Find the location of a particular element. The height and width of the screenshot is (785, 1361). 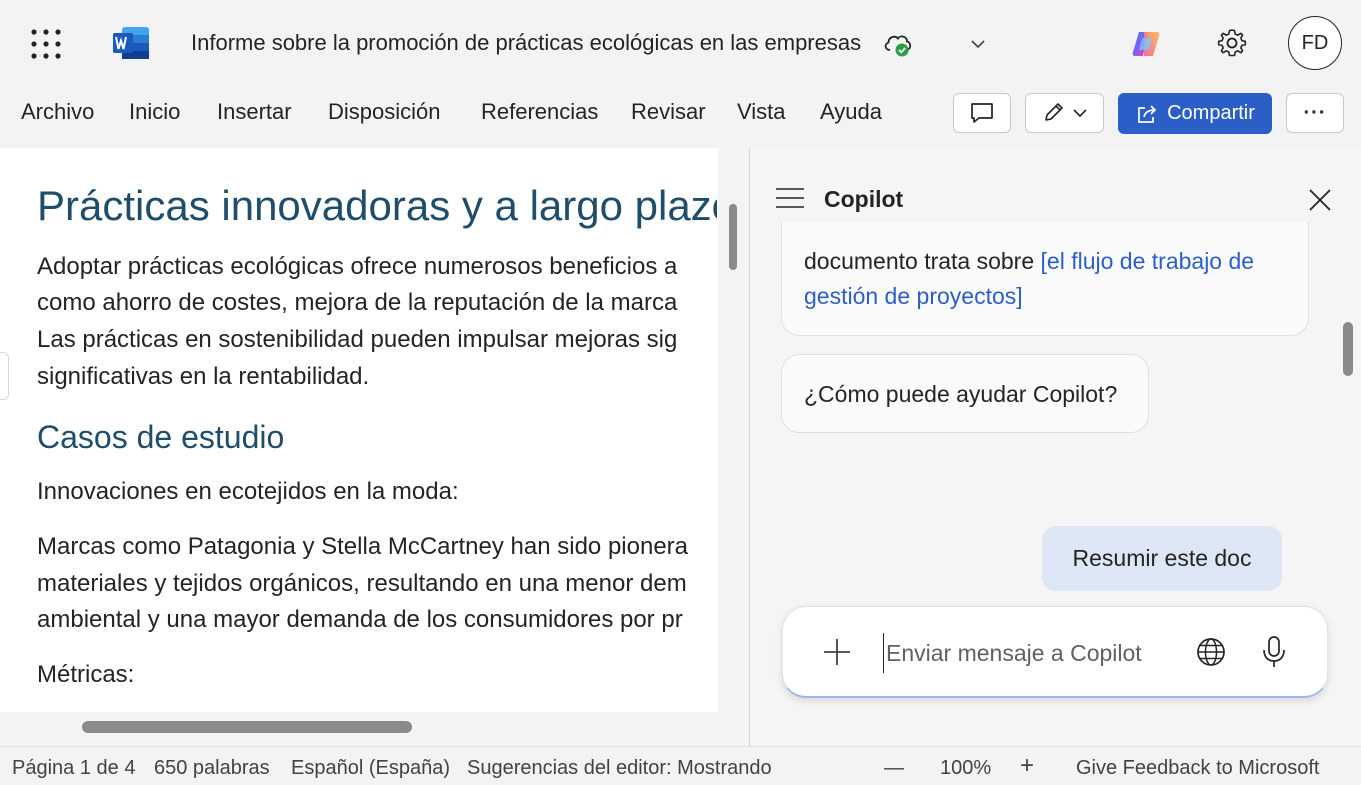

menu-revisar: Revisar is located at coordinates (668, 112).